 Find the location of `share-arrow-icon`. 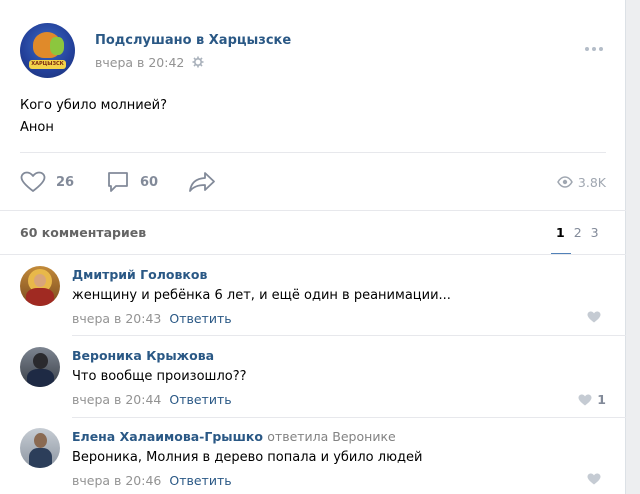

share-arrow-icon is located at coordinates (202, 182).